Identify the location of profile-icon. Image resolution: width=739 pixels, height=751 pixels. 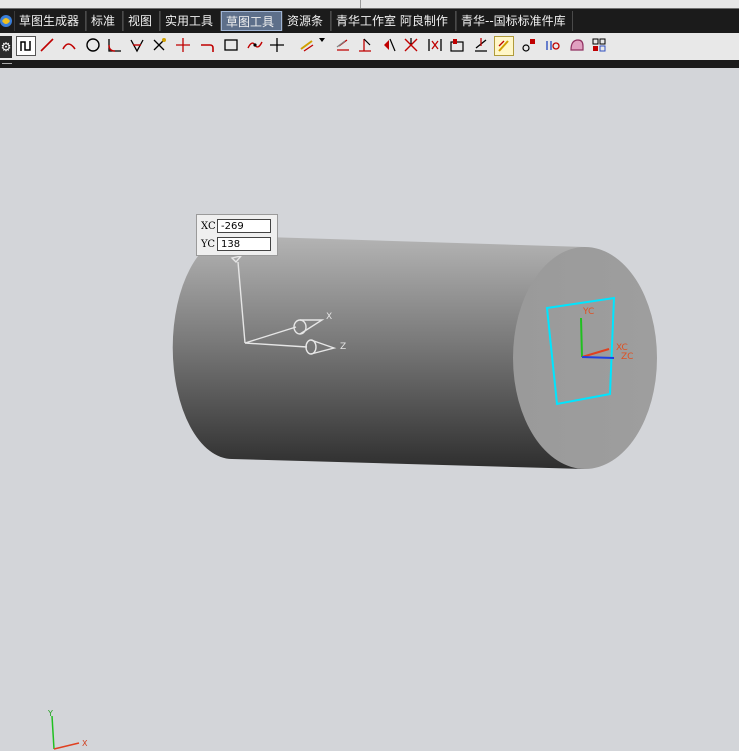
(26, 46).